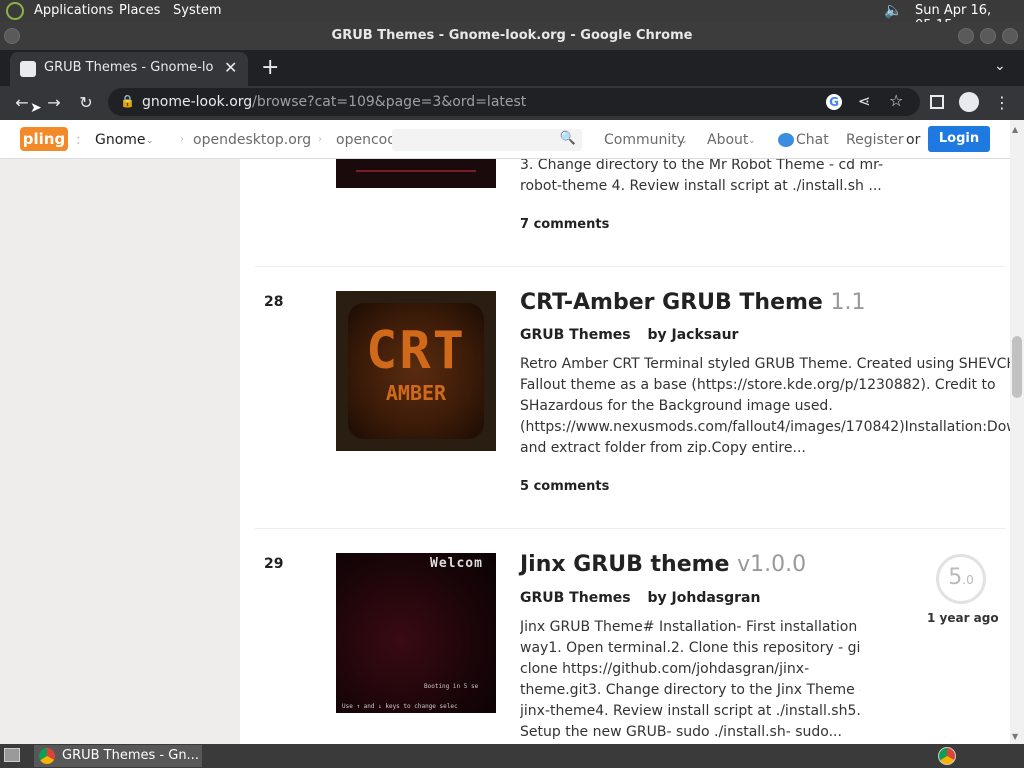  Describe the element at coordinates (1017, 367) in the screenshot. I see `scrollbar-thumb` at that location.